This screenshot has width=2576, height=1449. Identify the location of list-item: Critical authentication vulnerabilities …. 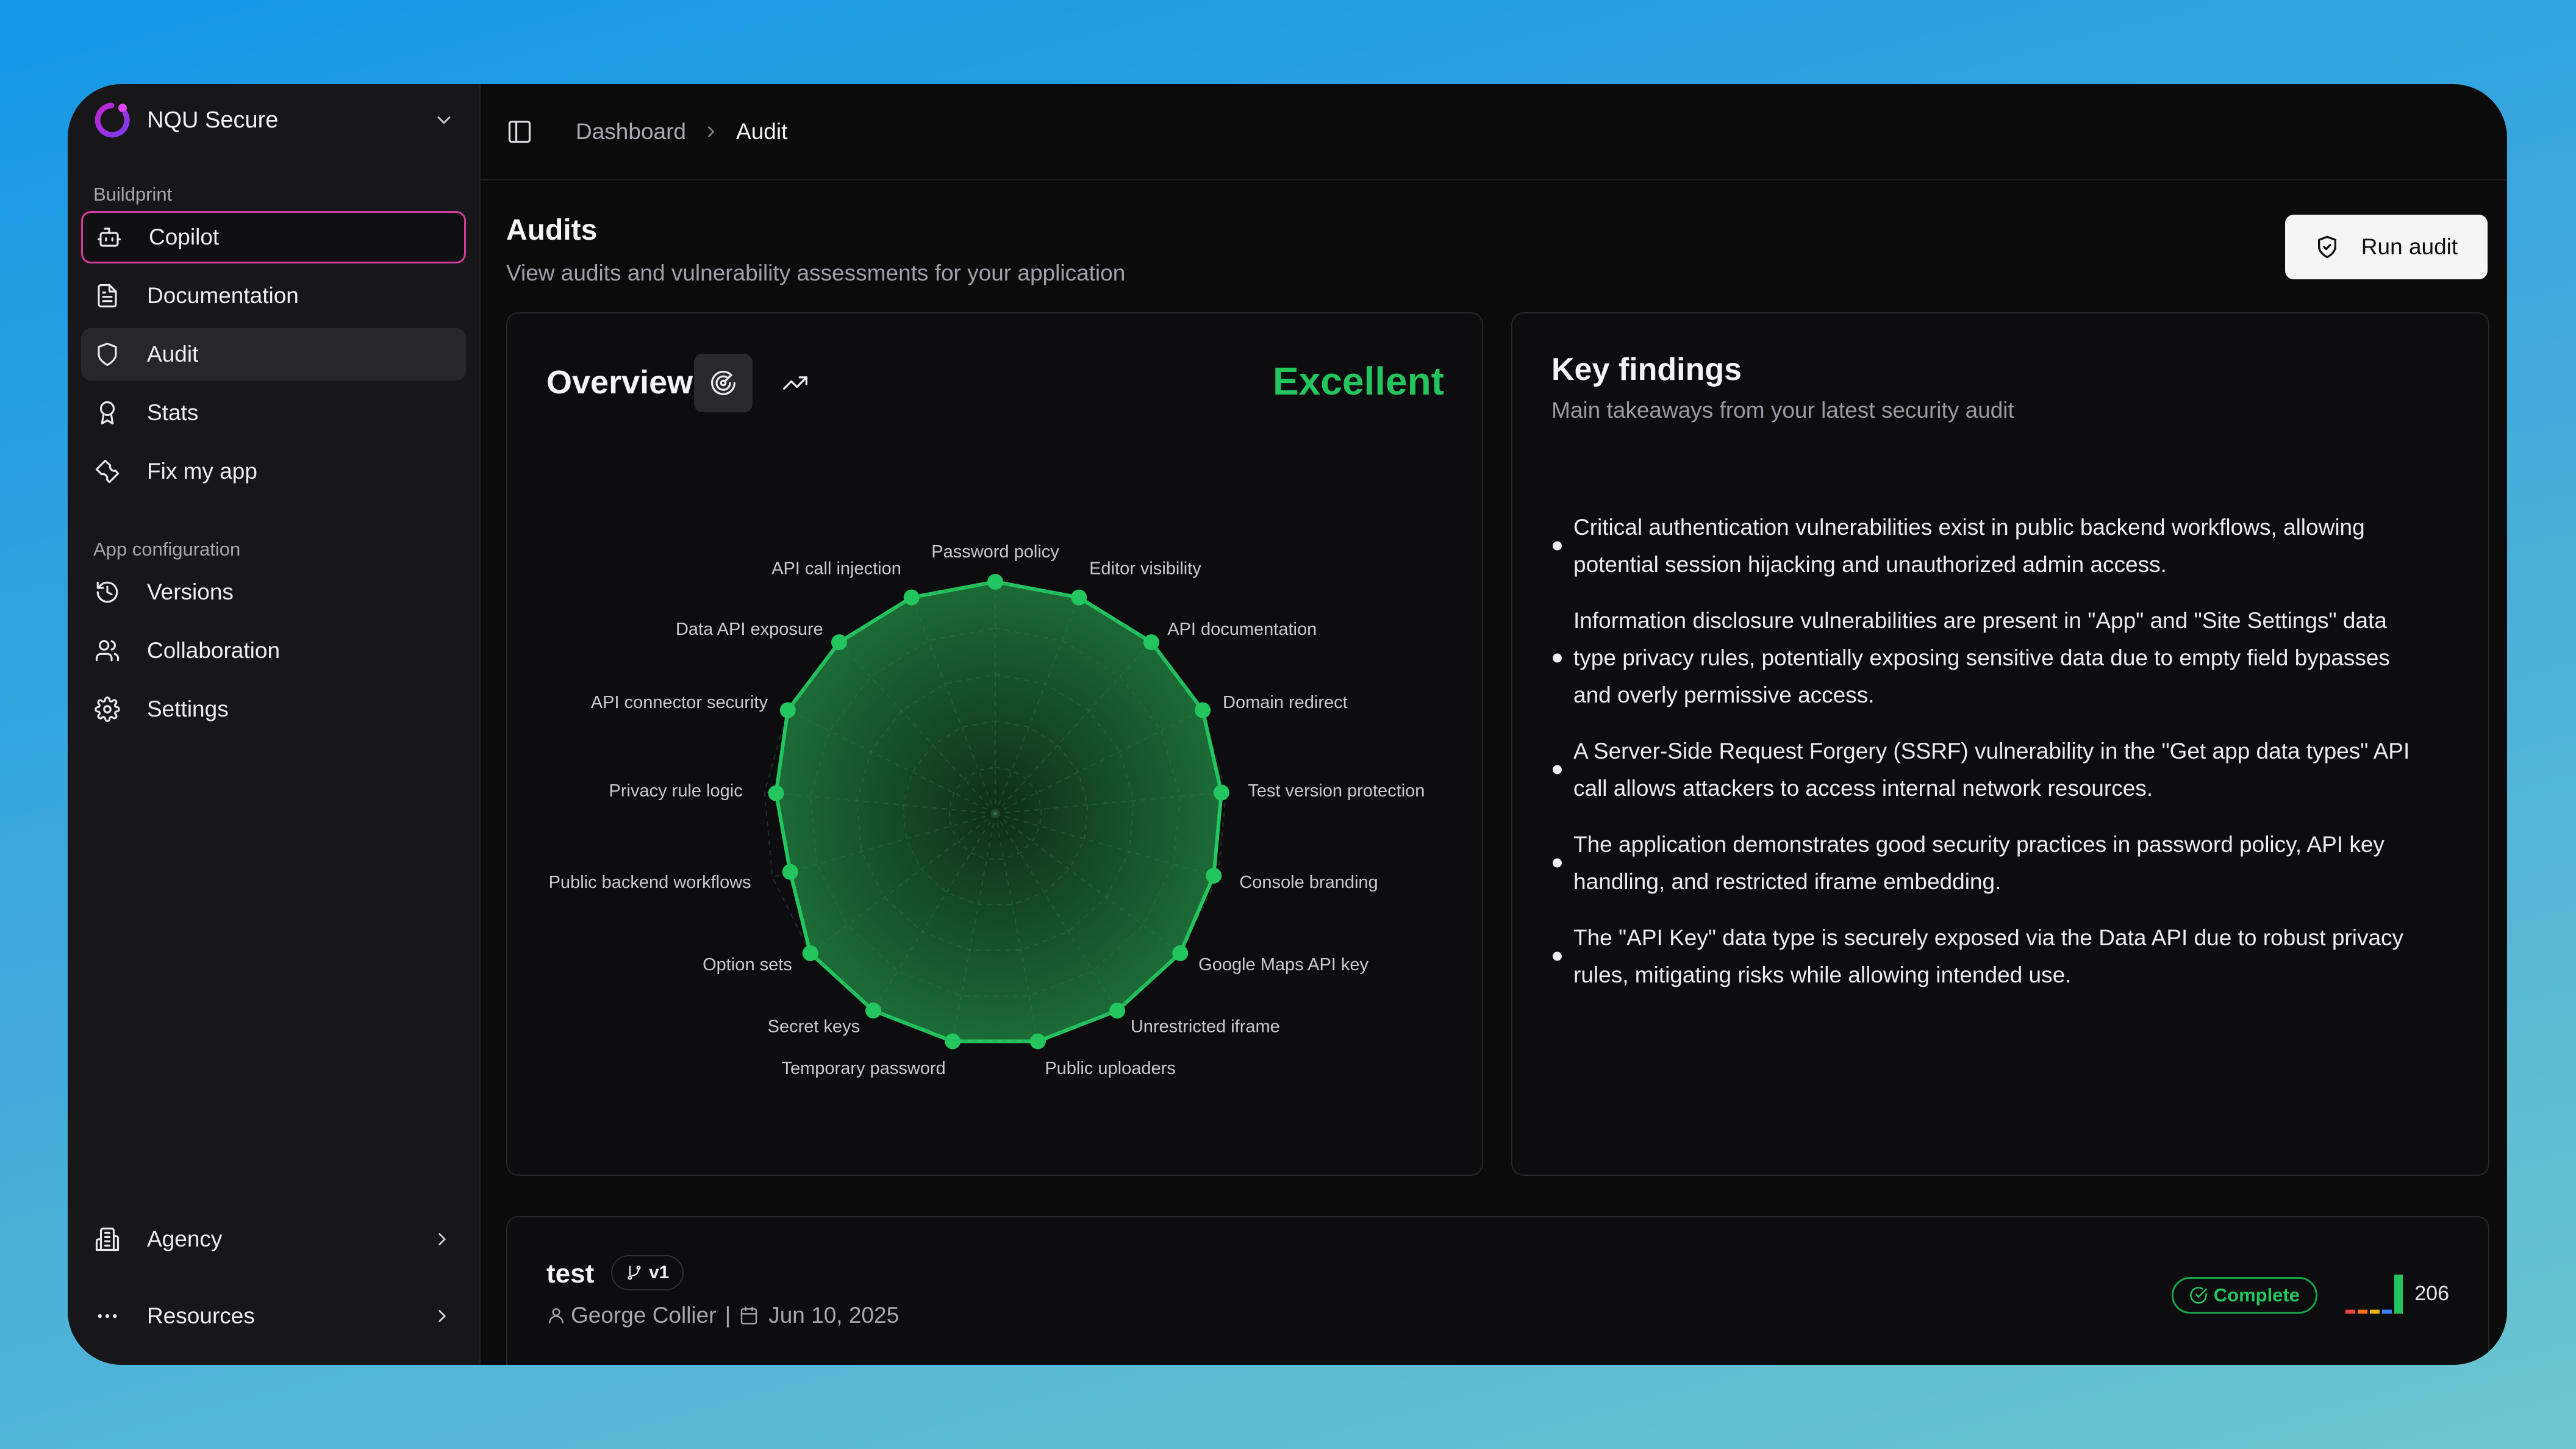
(1990, 546).